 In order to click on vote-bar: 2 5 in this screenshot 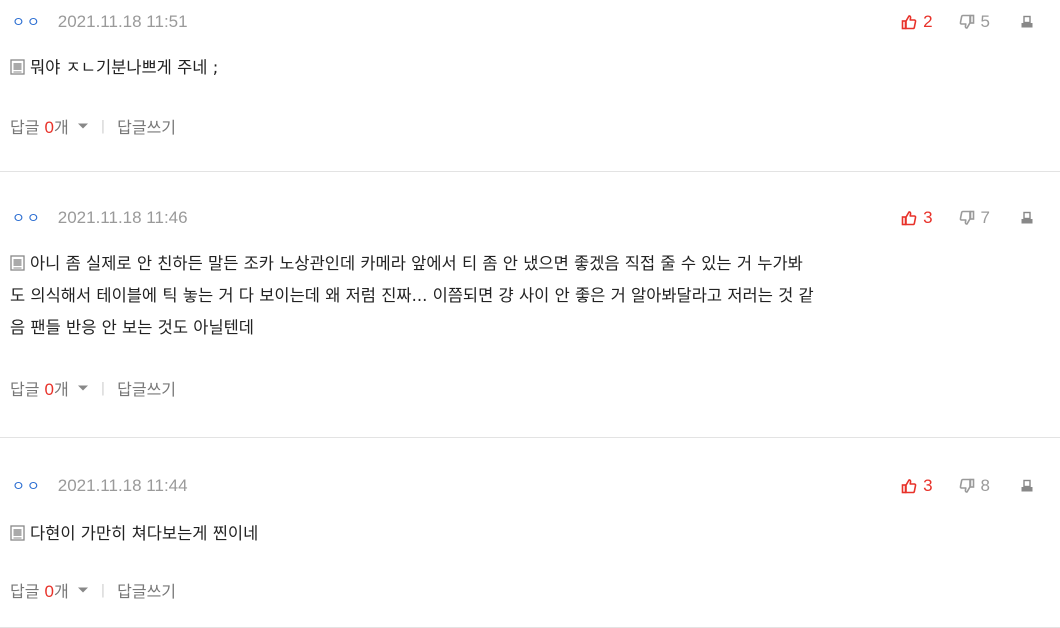, I will do `click(967, 22)`.